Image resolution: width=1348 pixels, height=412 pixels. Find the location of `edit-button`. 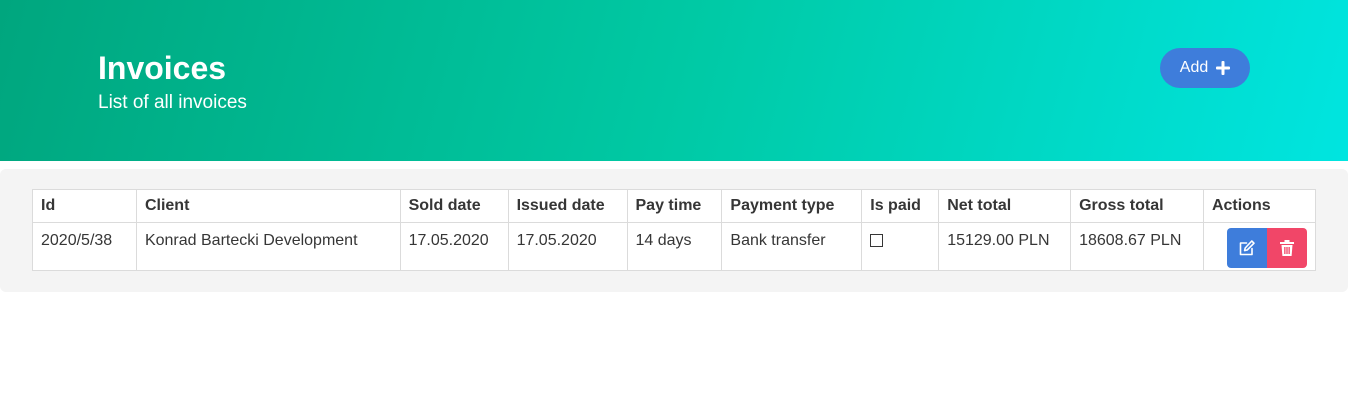

edit-button is located at coordinates (1247, 248).